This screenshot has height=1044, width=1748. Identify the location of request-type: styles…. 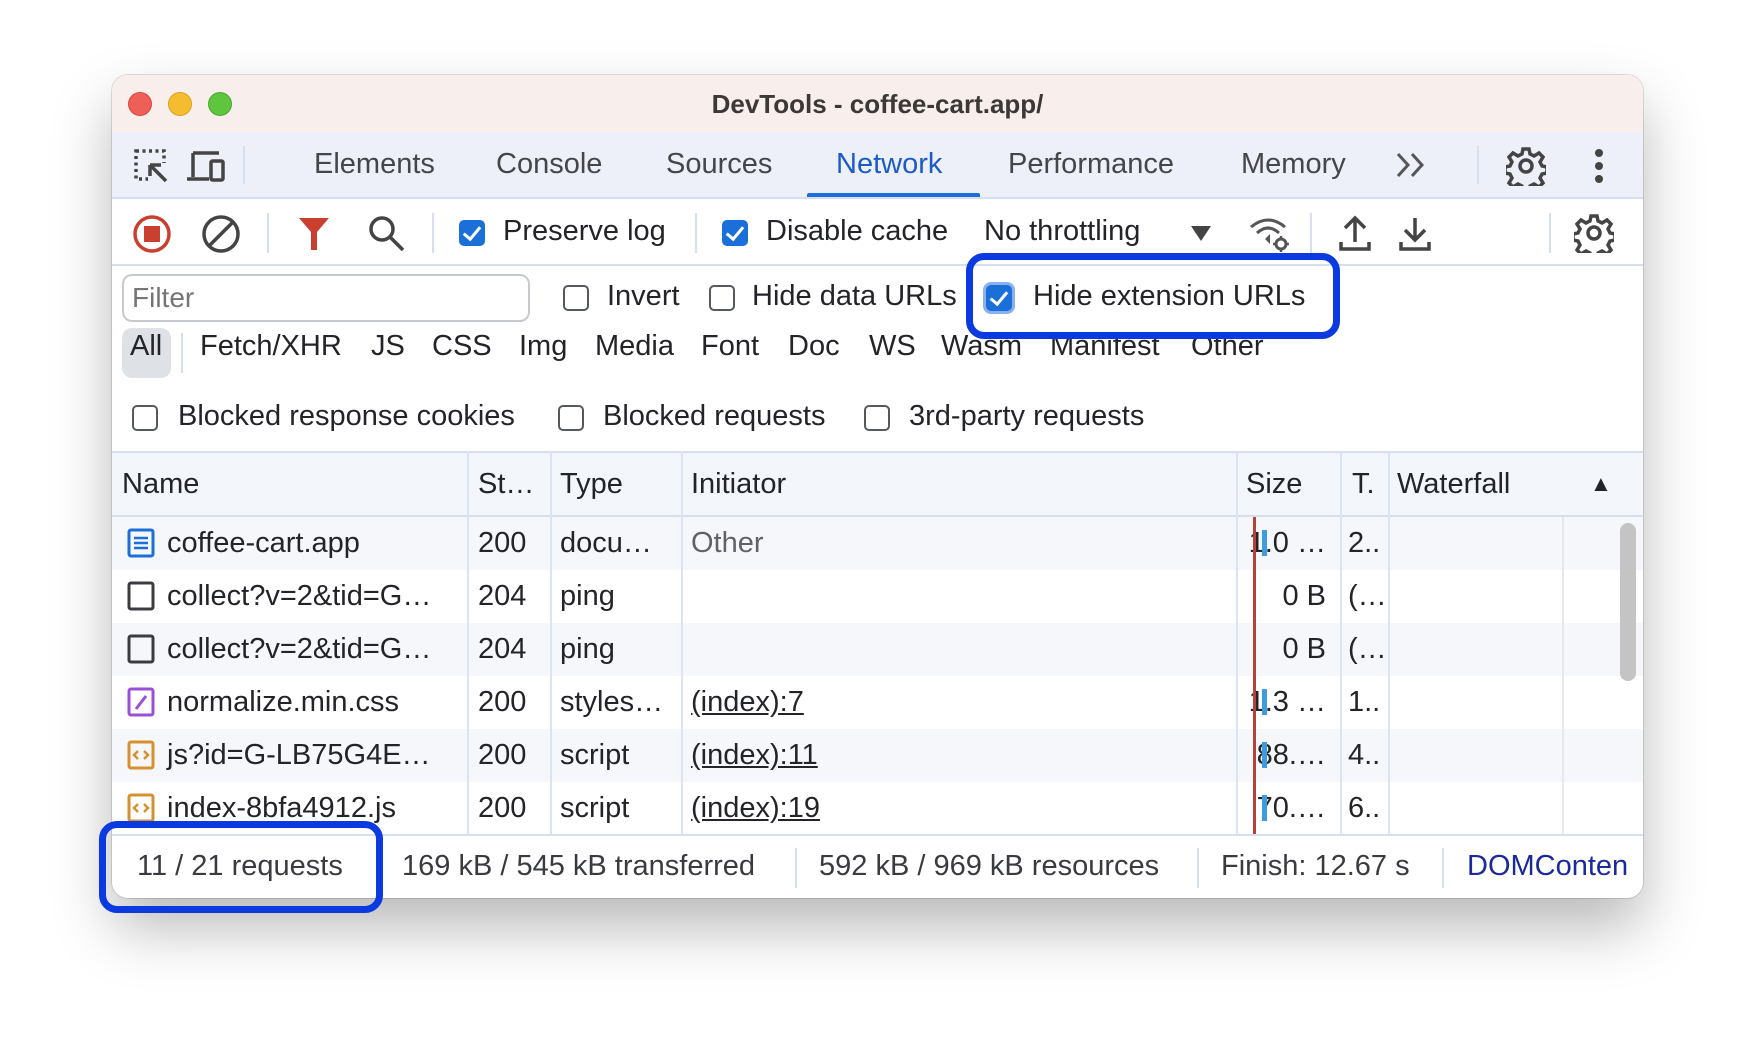
(612, 702).